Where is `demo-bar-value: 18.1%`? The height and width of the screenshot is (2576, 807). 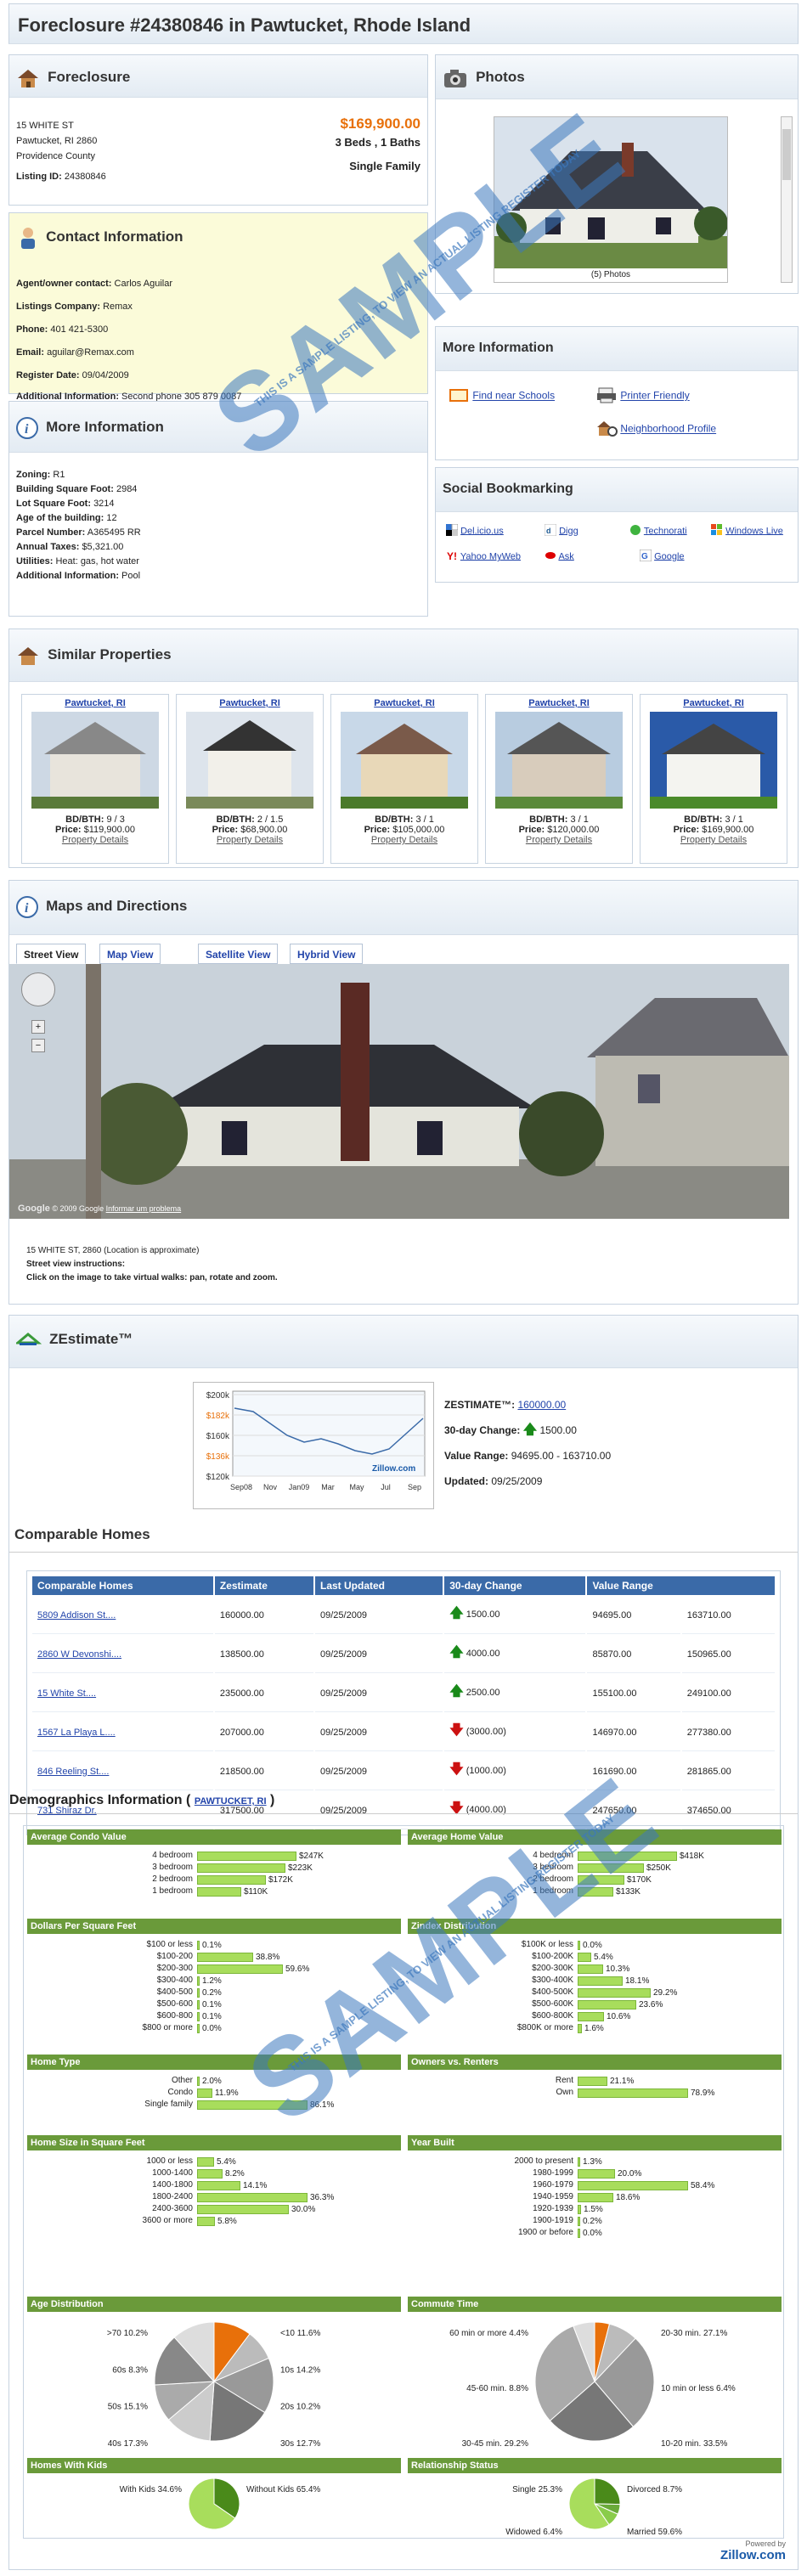 demo-bar-value: 18.1% is located at coordinates (637, 1981).